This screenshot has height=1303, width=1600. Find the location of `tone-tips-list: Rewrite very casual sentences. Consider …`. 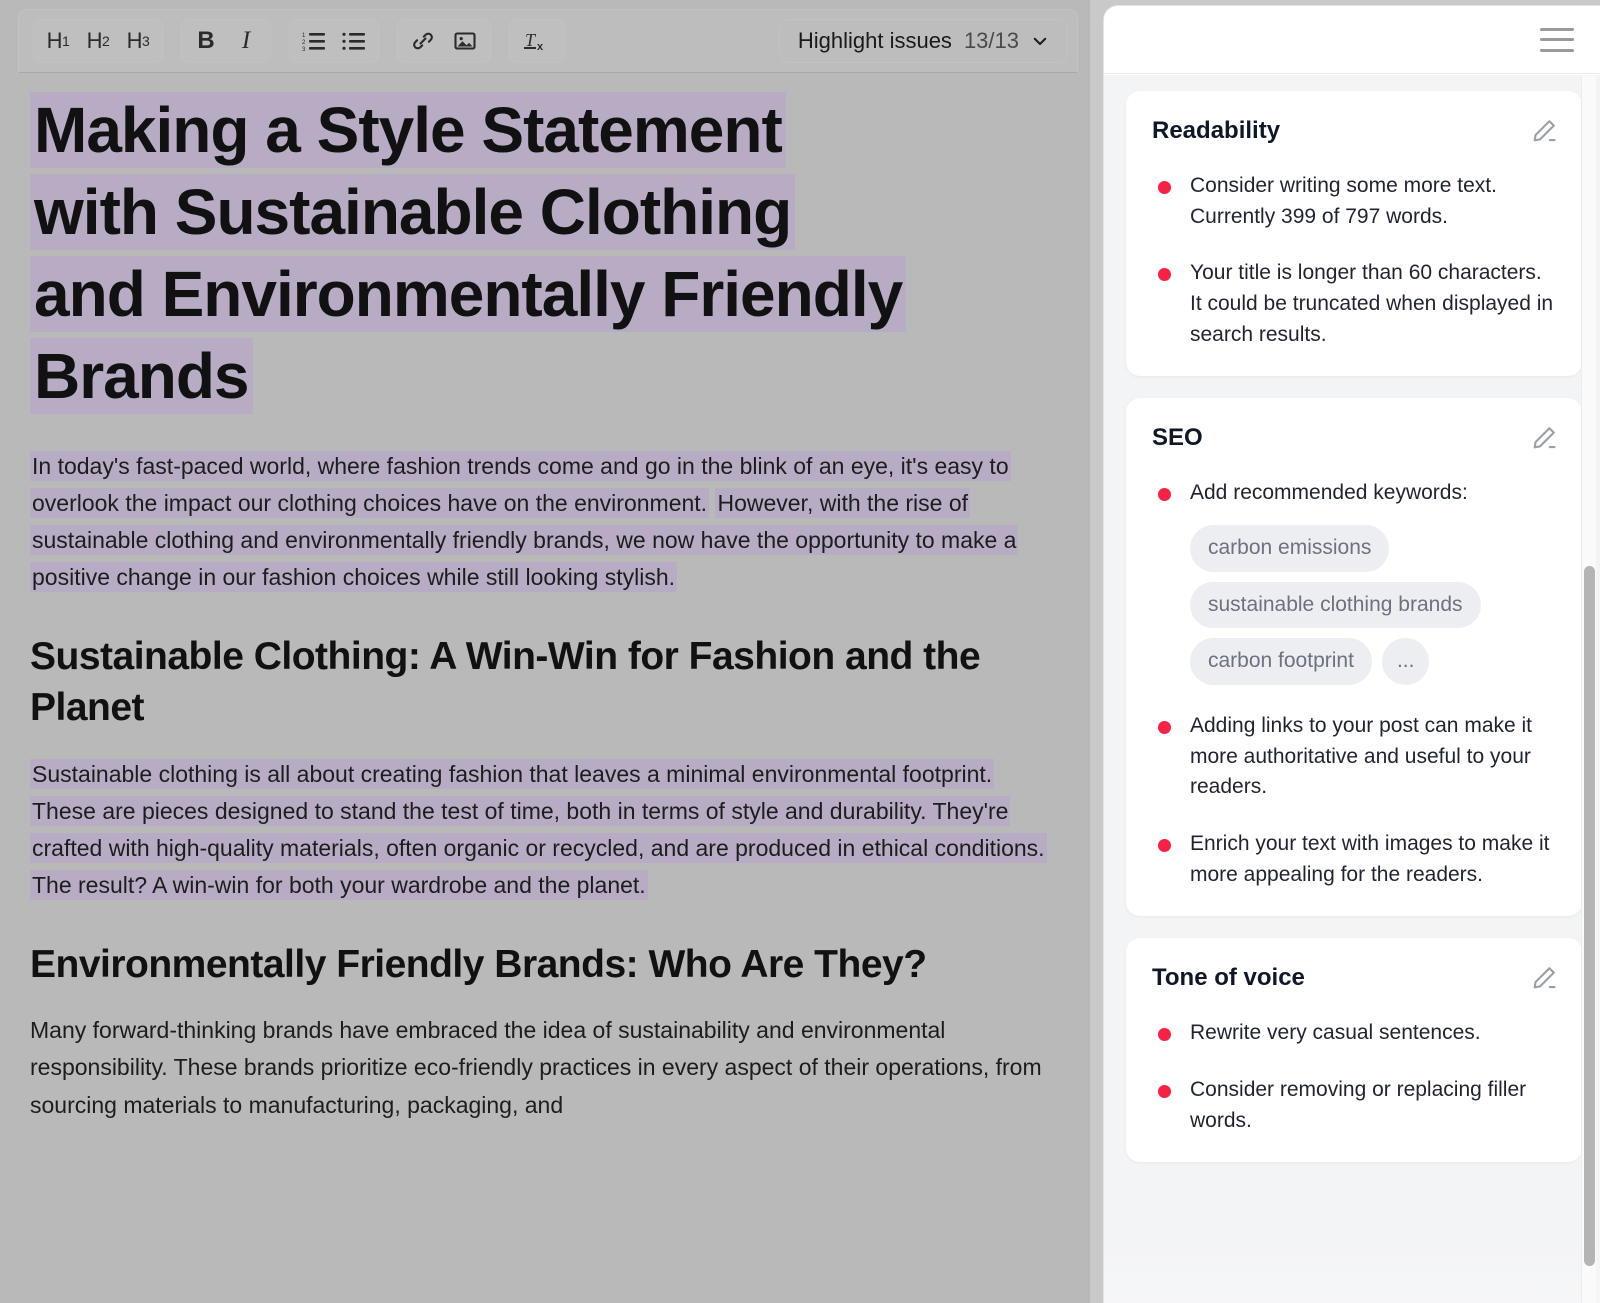

tone-tips-list: Rewrite very casual sentences. Consider … is located at coordinates (1355, 1077).